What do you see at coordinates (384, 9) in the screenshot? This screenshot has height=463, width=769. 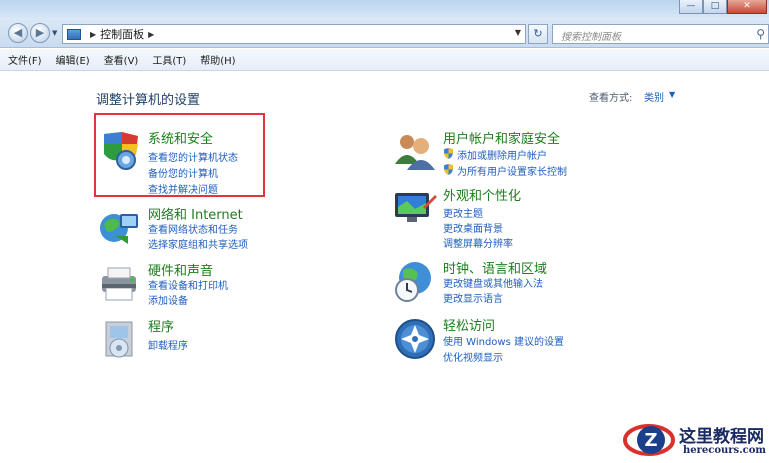 I see `title-bar: — □ ✕` at bounding box center [384, 9].